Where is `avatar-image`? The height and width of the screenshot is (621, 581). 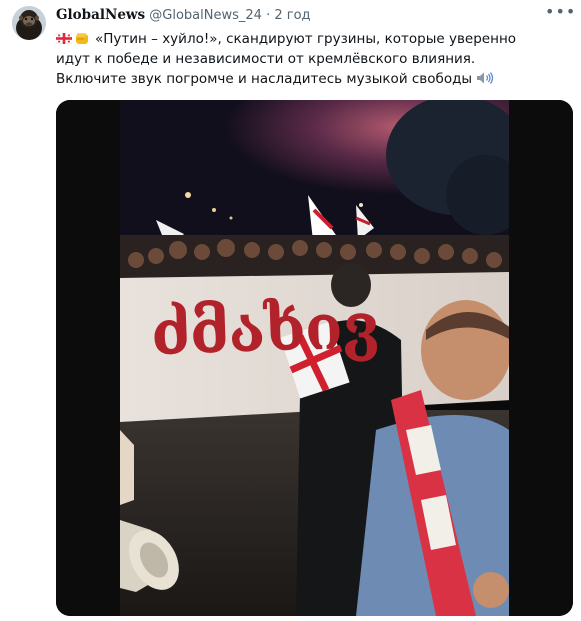 avatar-image is located at coordinates (29, 23).